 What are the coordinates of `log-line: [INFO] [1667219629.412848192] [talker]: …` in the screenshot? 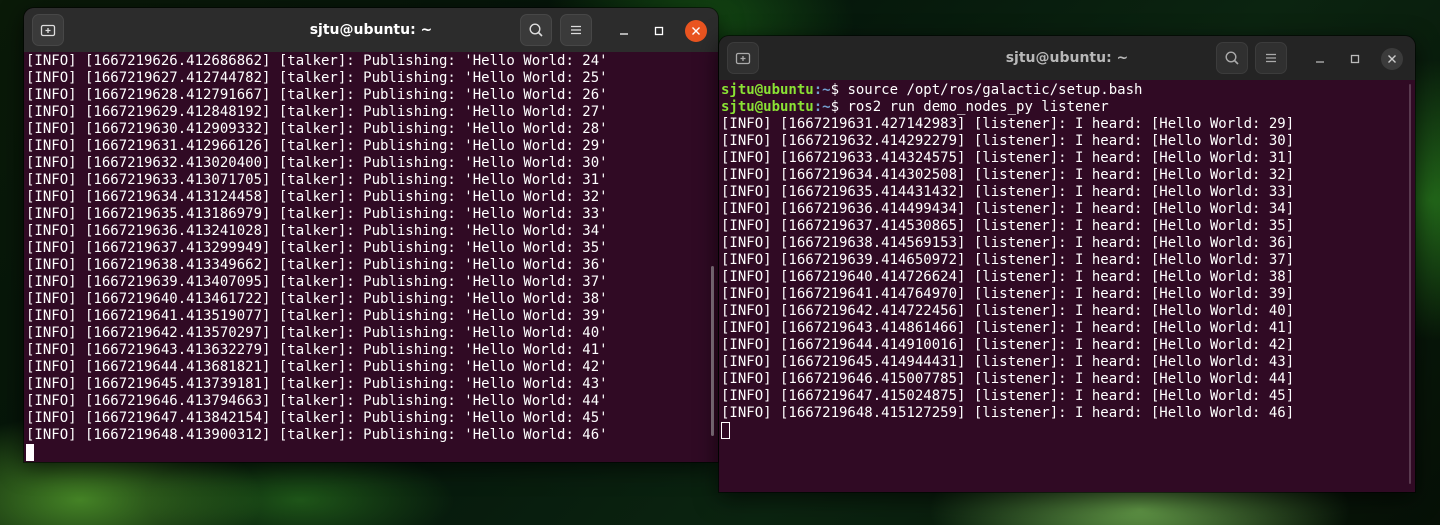 It's located at (317, 112).